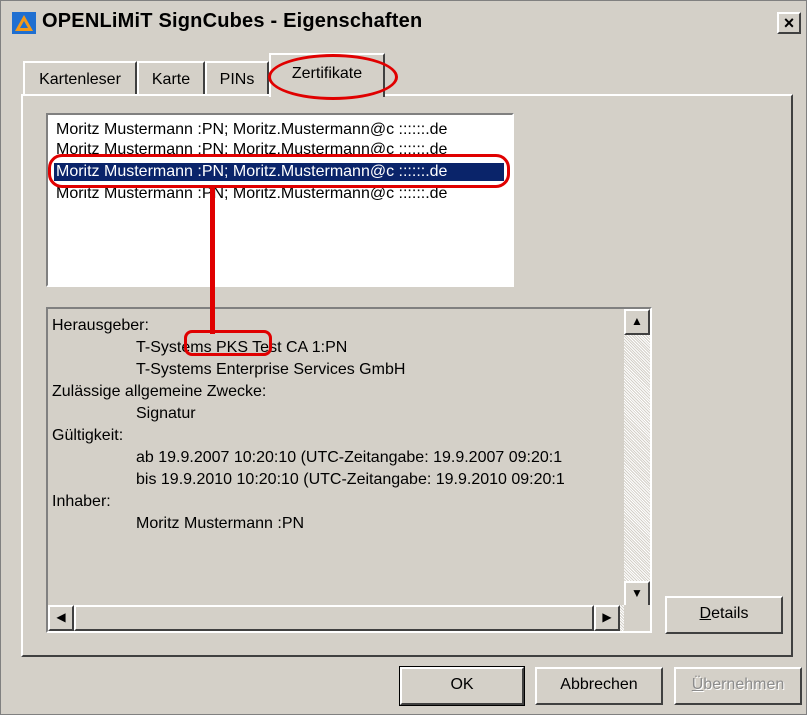  I want to click on cancel-button: Abbrechen, so click(599, 686).